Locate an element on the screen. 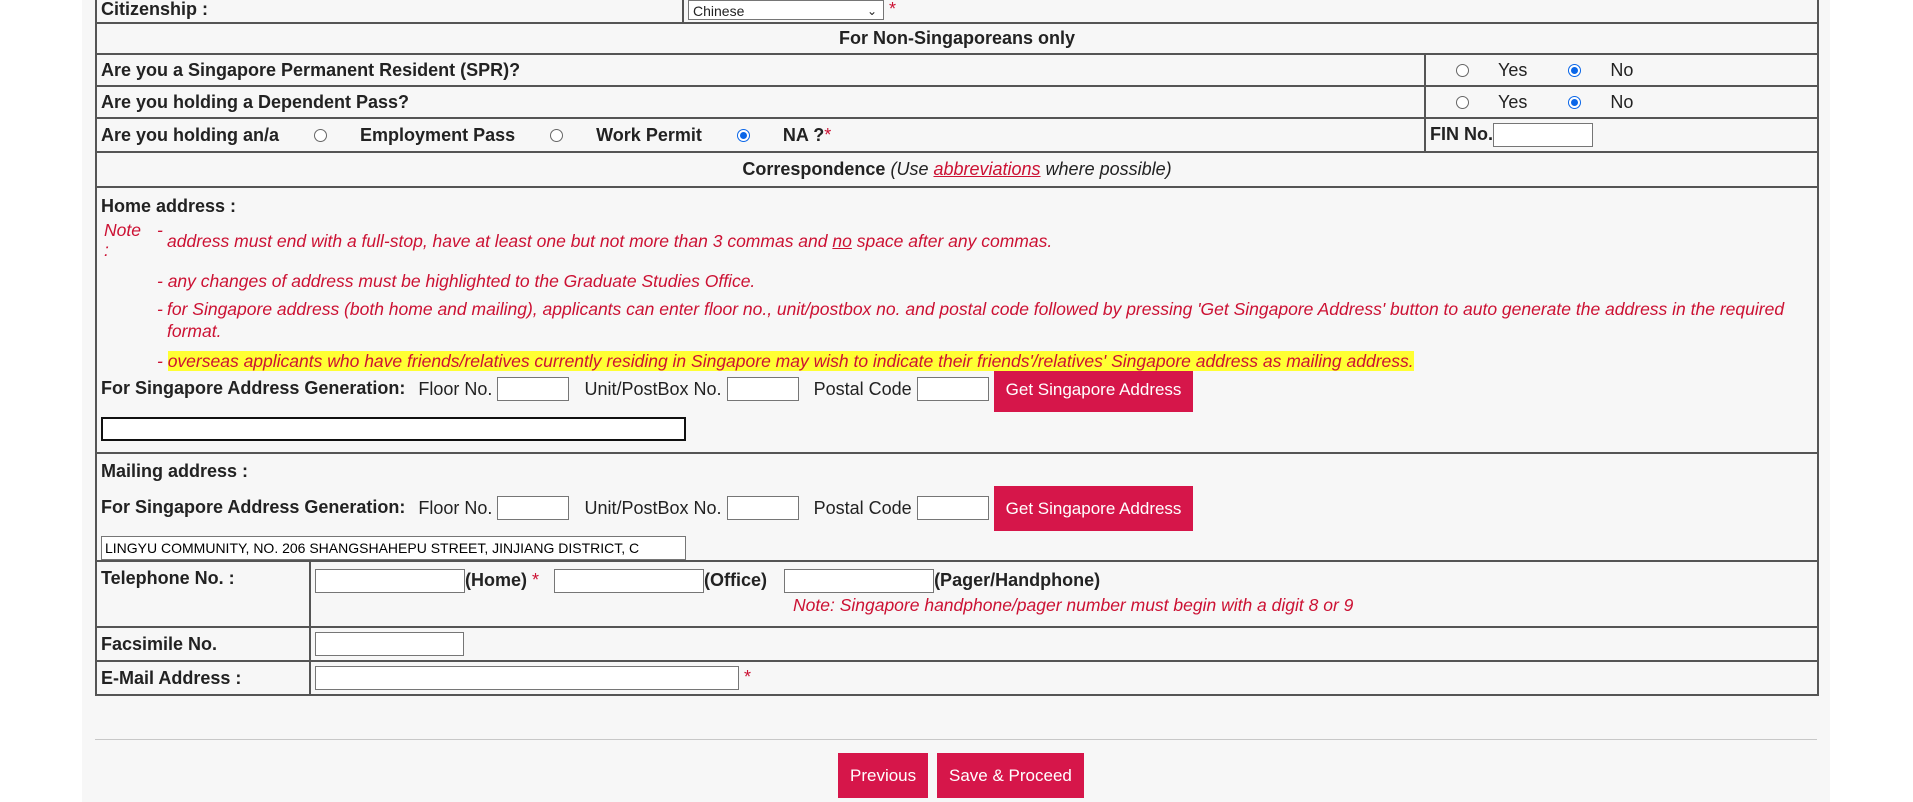 This screenshot has width=1913, height=802. citizenship-label: Citizenship : is located at coordinates (154, 9).